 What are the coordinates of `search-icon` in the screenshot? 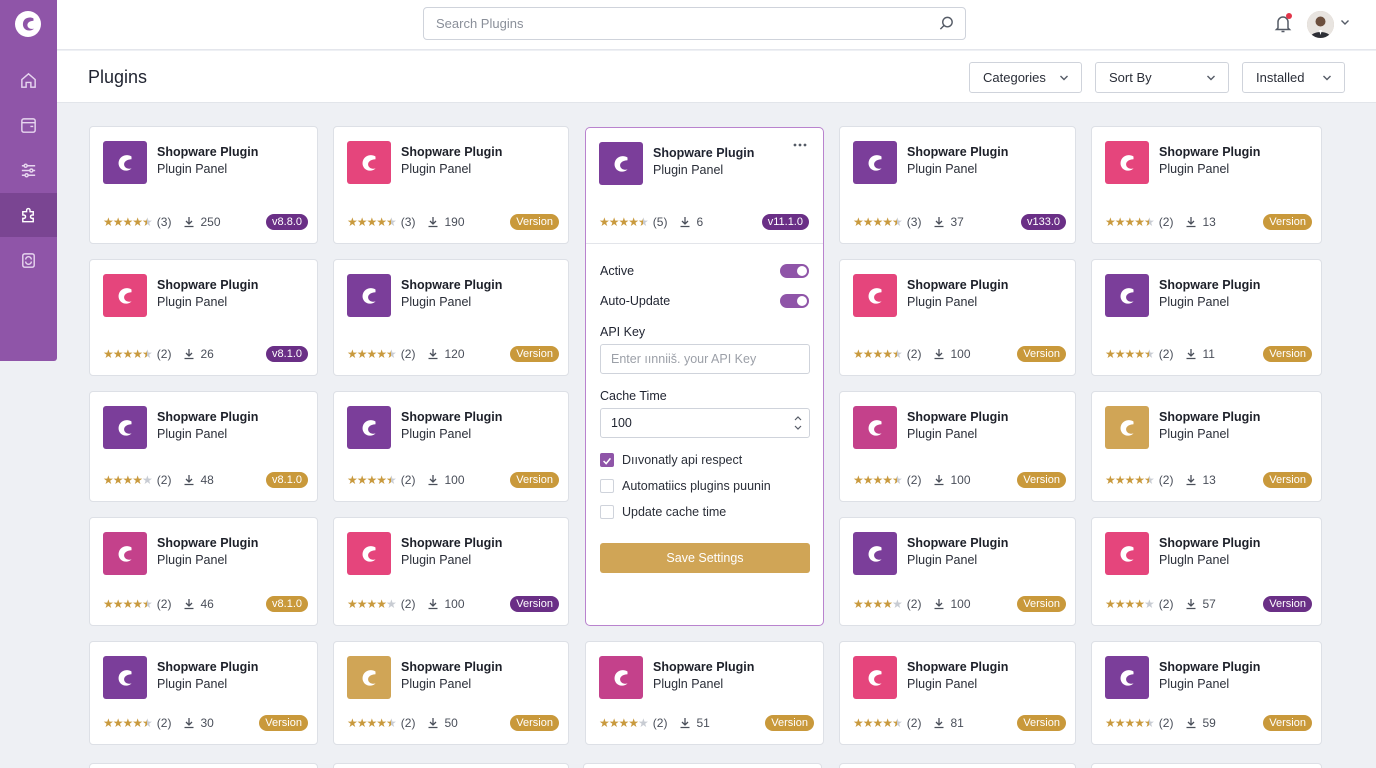 It's located at (946, 23).